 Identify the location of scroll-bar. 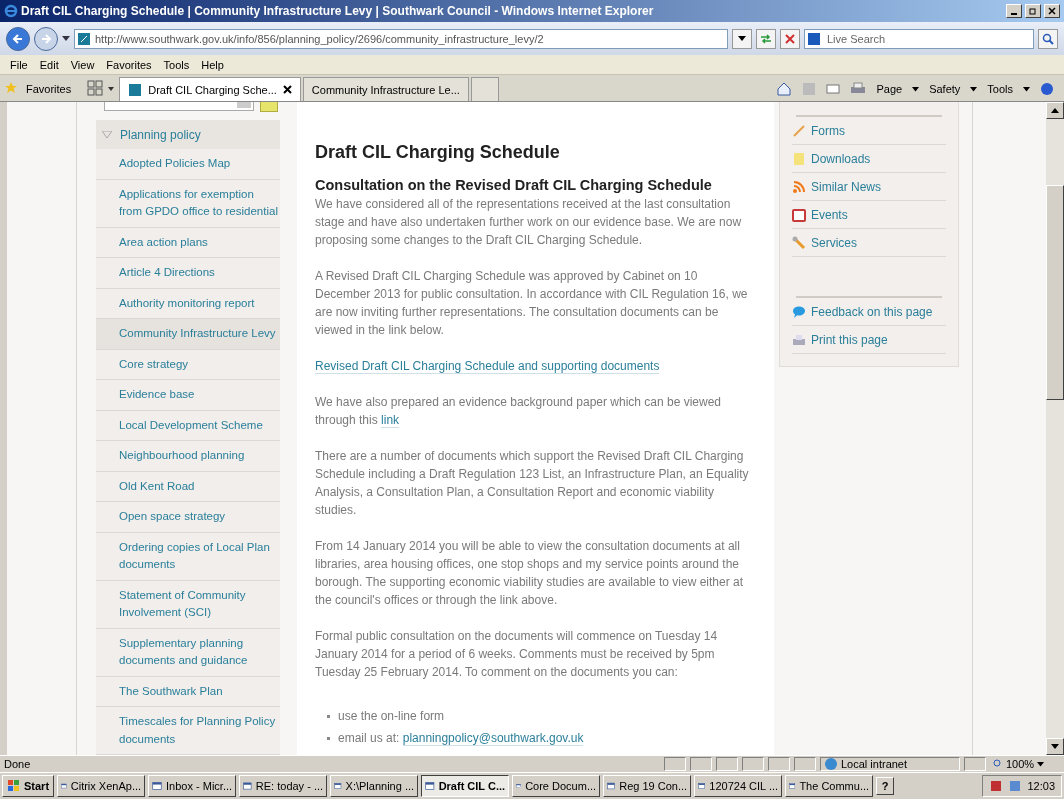
(1055, 428).